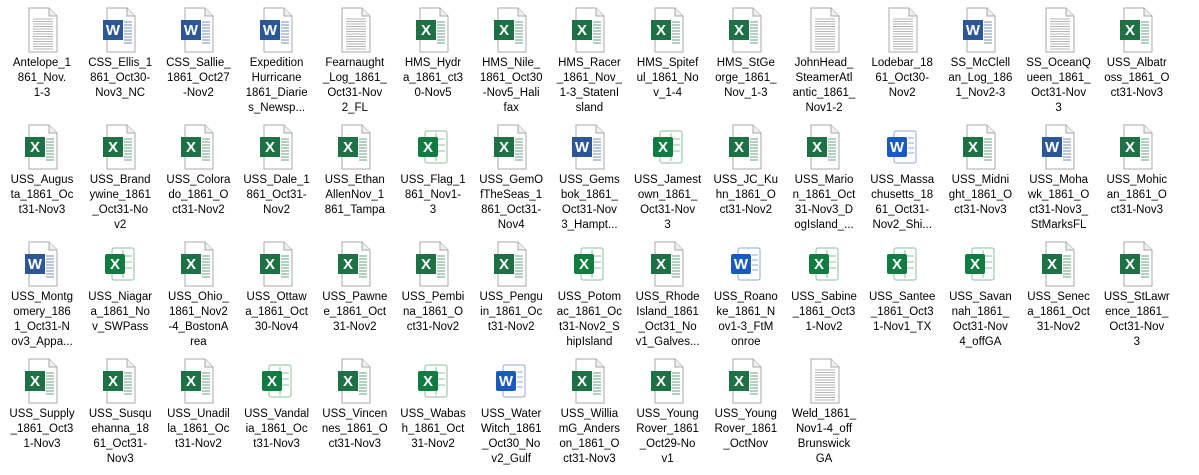 This screenshot has height=475, width=1199. I want to click on file-item: X USS_Young Rover_1861 _Oct29-No v1, so click(668, 413).